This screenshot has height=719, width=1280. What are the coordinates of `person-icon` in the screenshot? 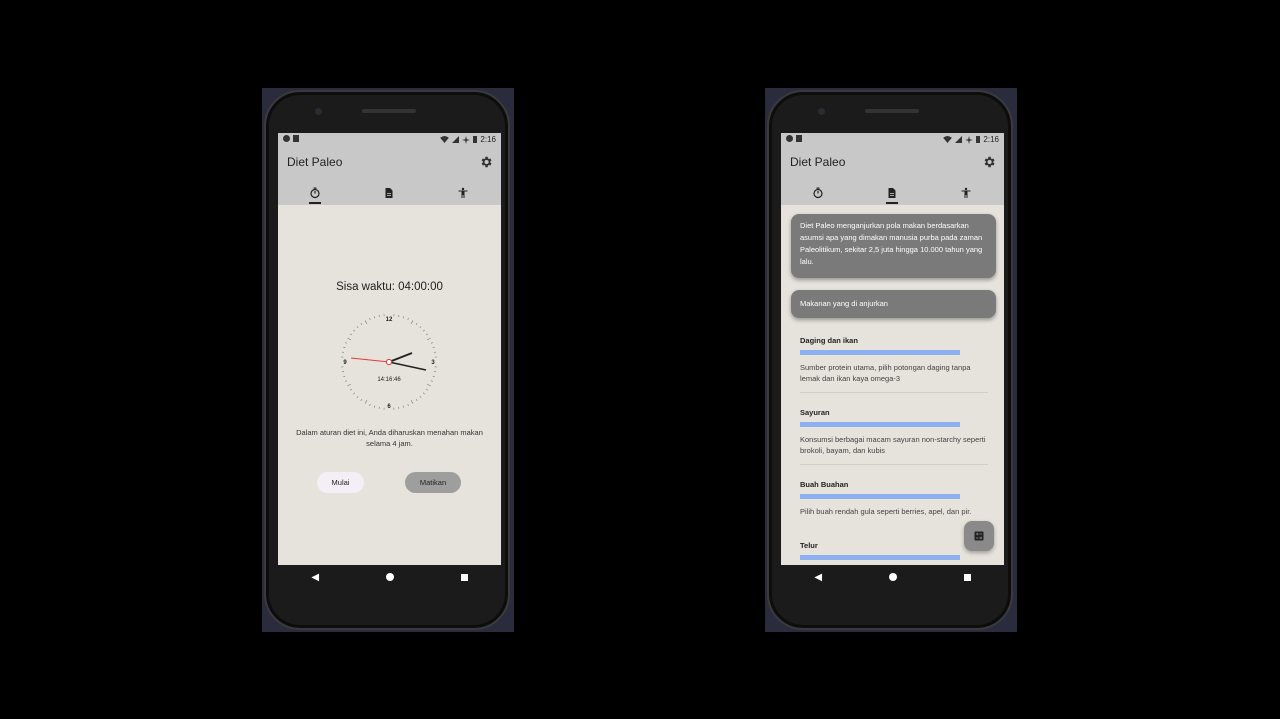 It's located at (463, 192).